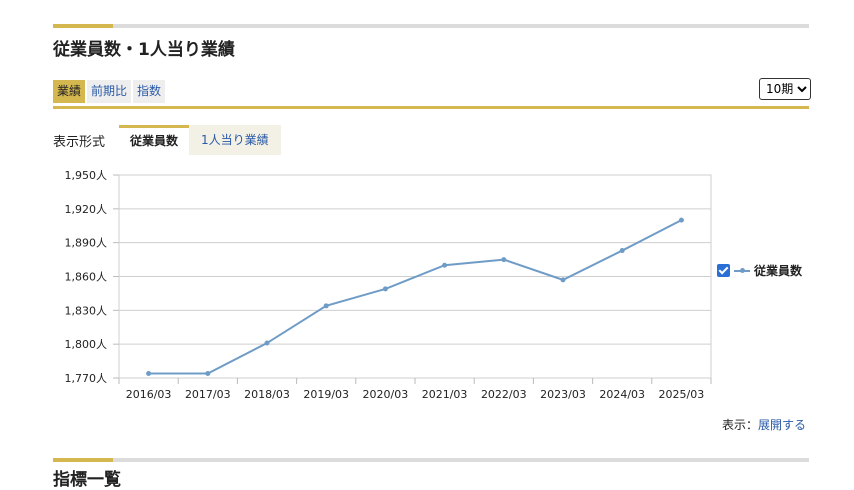  What do you see at coordinates (86, 209) in the screenshot?
I see `y-tick-label: 1,920人` at bounding box center [86, 209].